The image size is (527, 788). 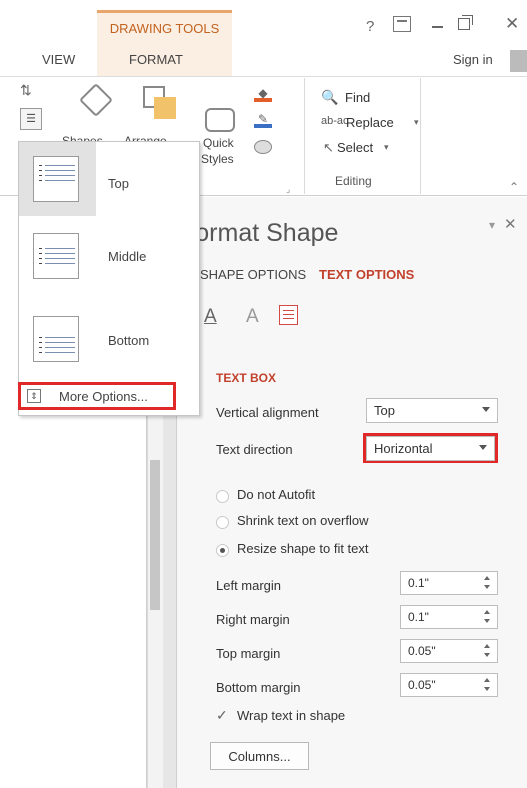 I want to click on restore-icon, so click(x=465, y=22).